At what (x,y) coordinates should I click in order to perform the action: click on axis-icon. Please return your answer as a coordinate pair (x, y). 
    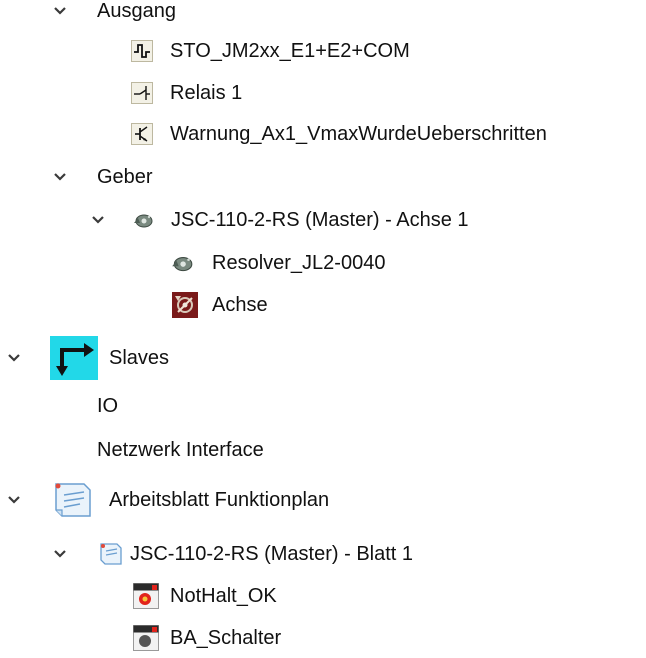
    Looking at the image, I should click on (185, 305).